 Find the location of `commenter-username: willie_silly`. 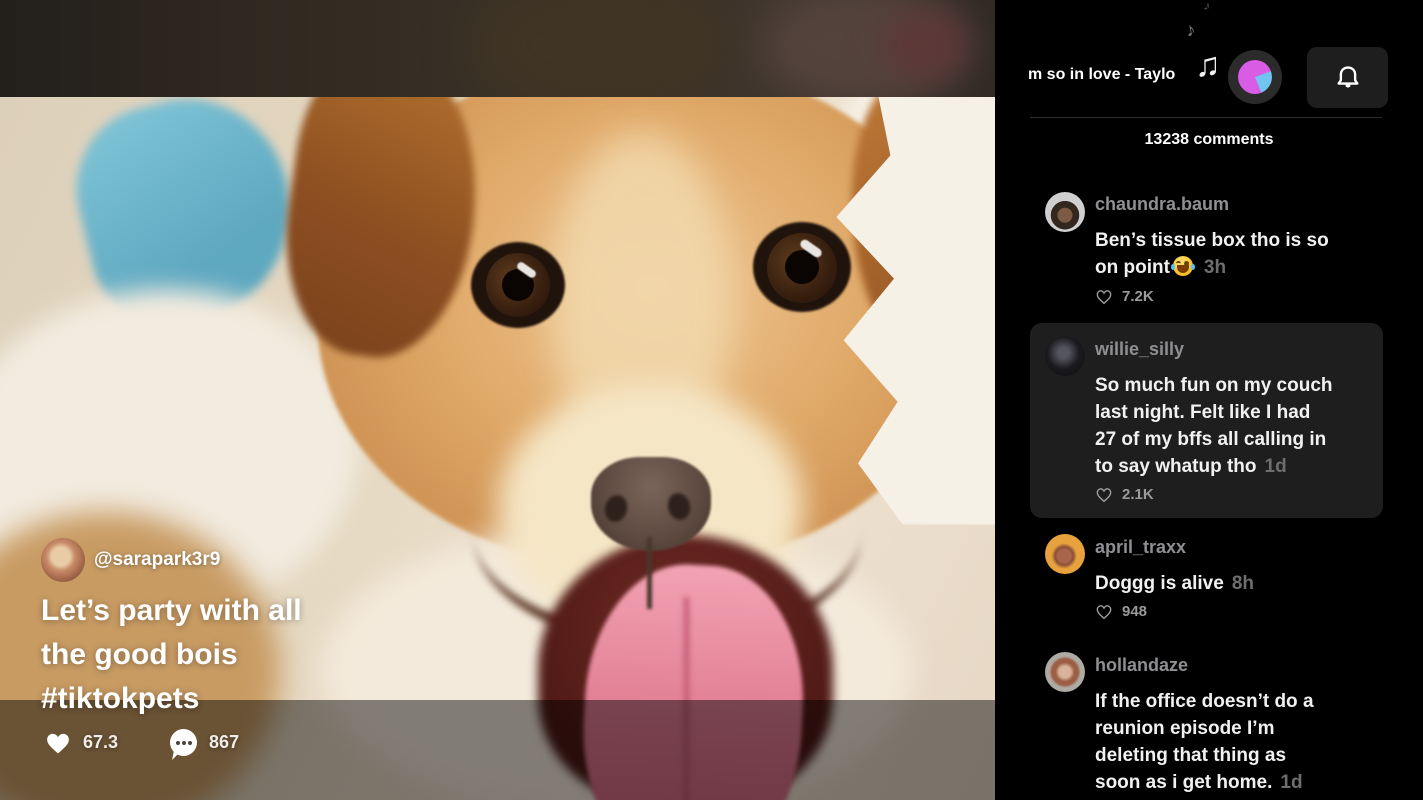

commenter-username: willie_silly is located at coordinates (1140, 349).